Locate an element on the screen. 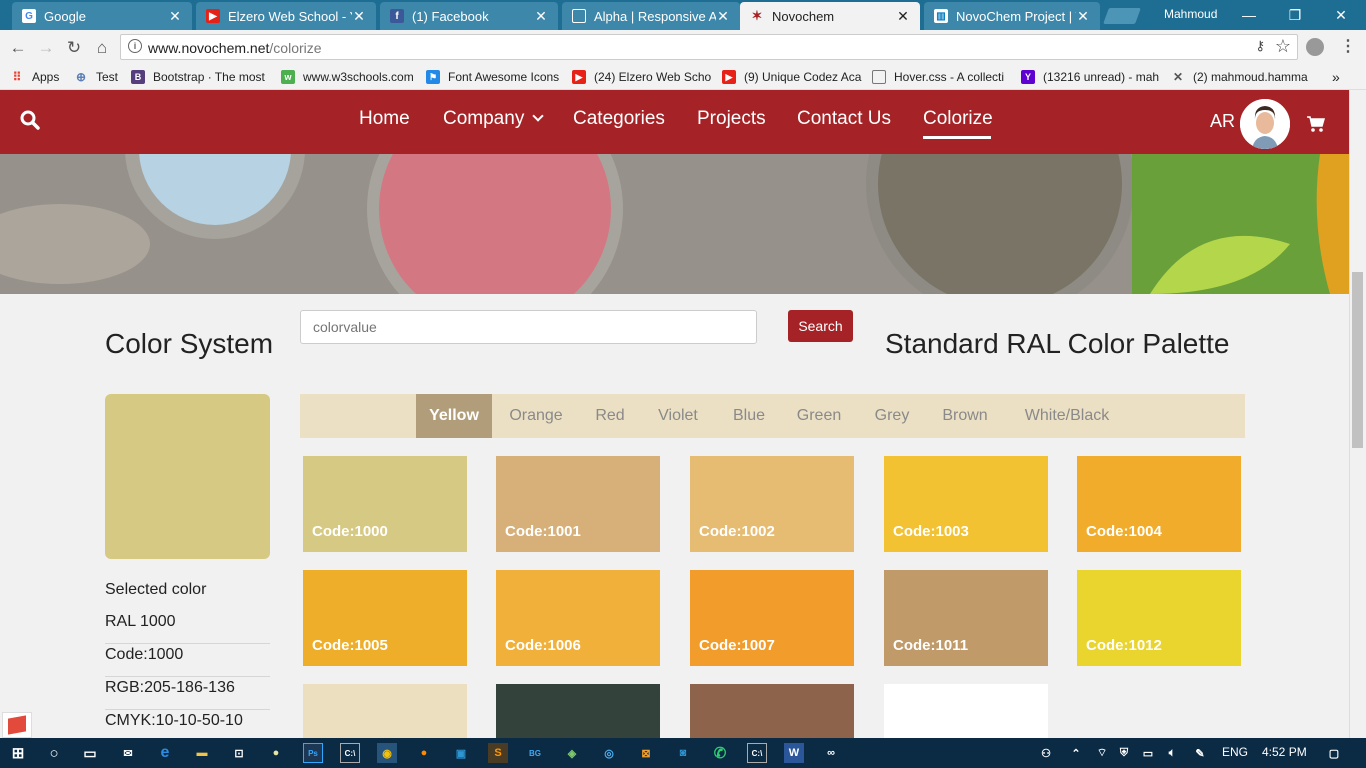 Image resolution: width=1366 pixels, height=768 pixels. nav-colorize: Colorize is located at coordinates (958, 119).